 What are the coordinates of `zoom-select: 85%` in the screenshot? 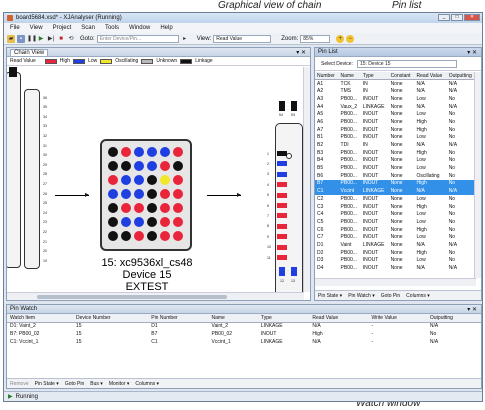 It's located at (315, 38).